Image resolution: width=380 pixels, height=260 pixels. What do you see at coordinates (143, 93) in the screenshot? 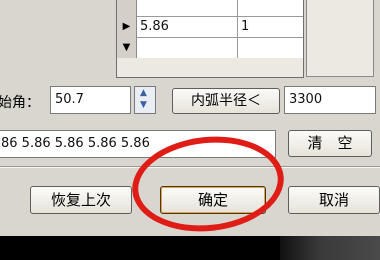
I see `spin-up-icon: ▲` at bounding box center [143, 93].